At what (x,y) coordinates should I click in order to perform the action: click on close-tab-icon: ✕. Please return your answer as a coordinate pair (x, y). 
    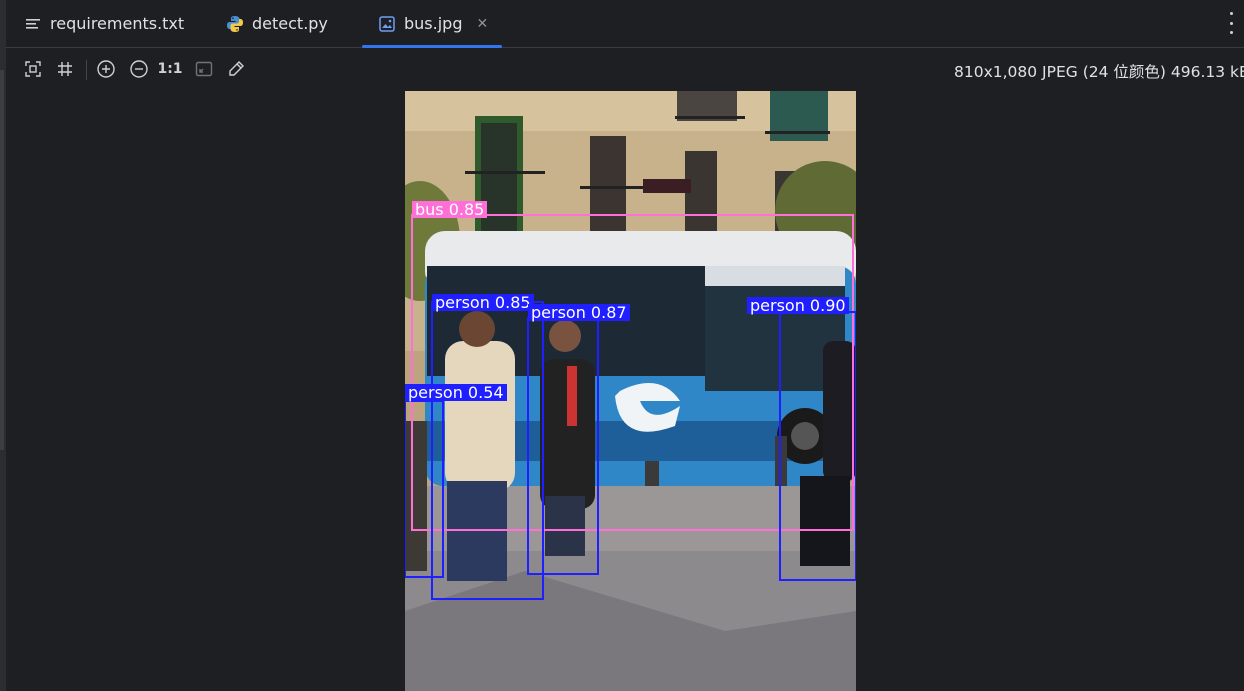
    Looking at the image, I should click on (482, 24).